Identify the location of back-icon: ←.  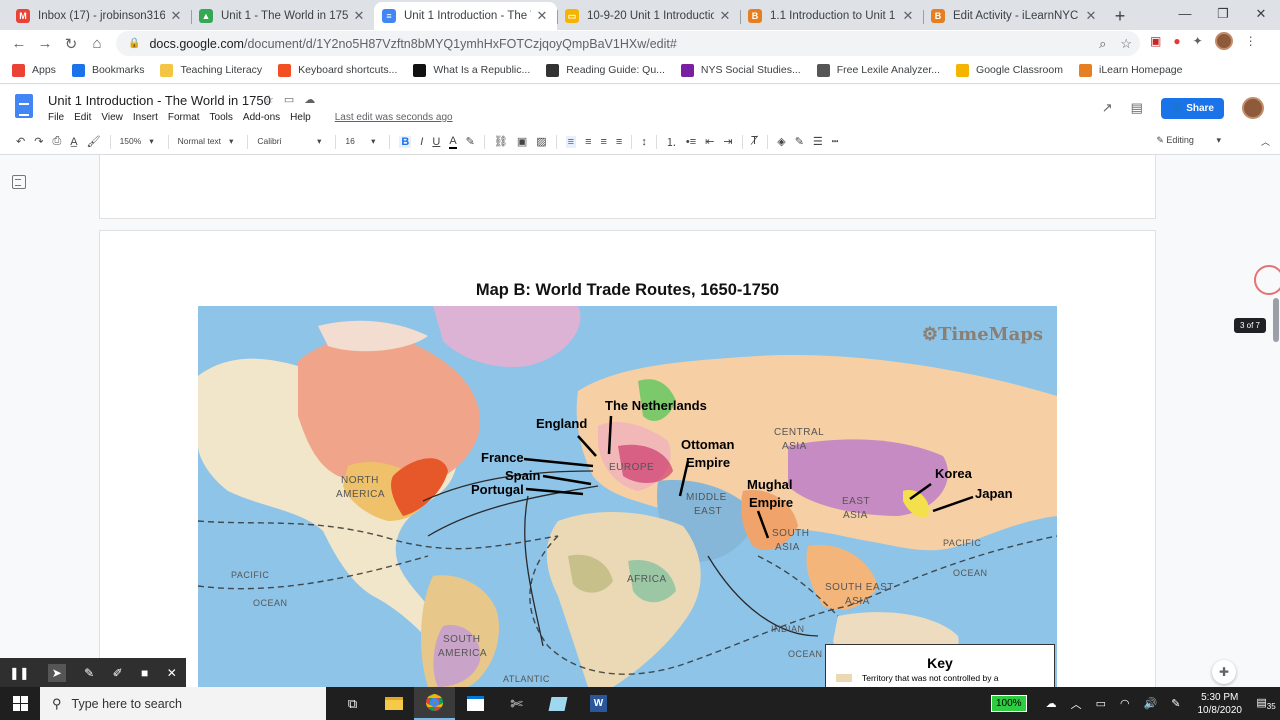
(19, 43).